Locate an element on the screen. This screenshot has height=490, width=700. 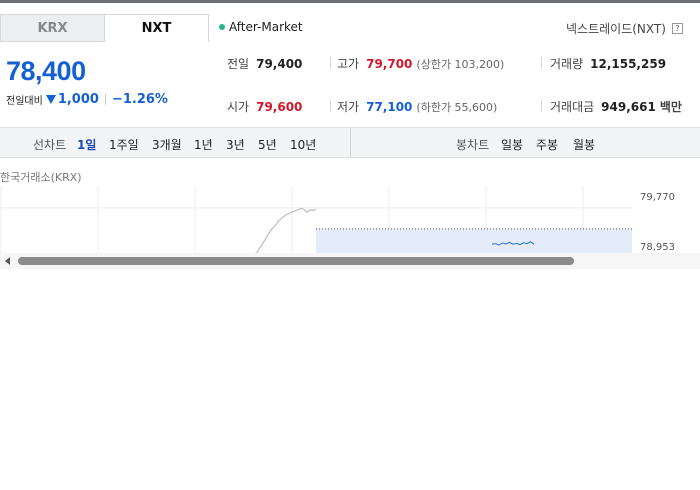
info-open: 시가 79,600 is located at coordinates (264, 106).